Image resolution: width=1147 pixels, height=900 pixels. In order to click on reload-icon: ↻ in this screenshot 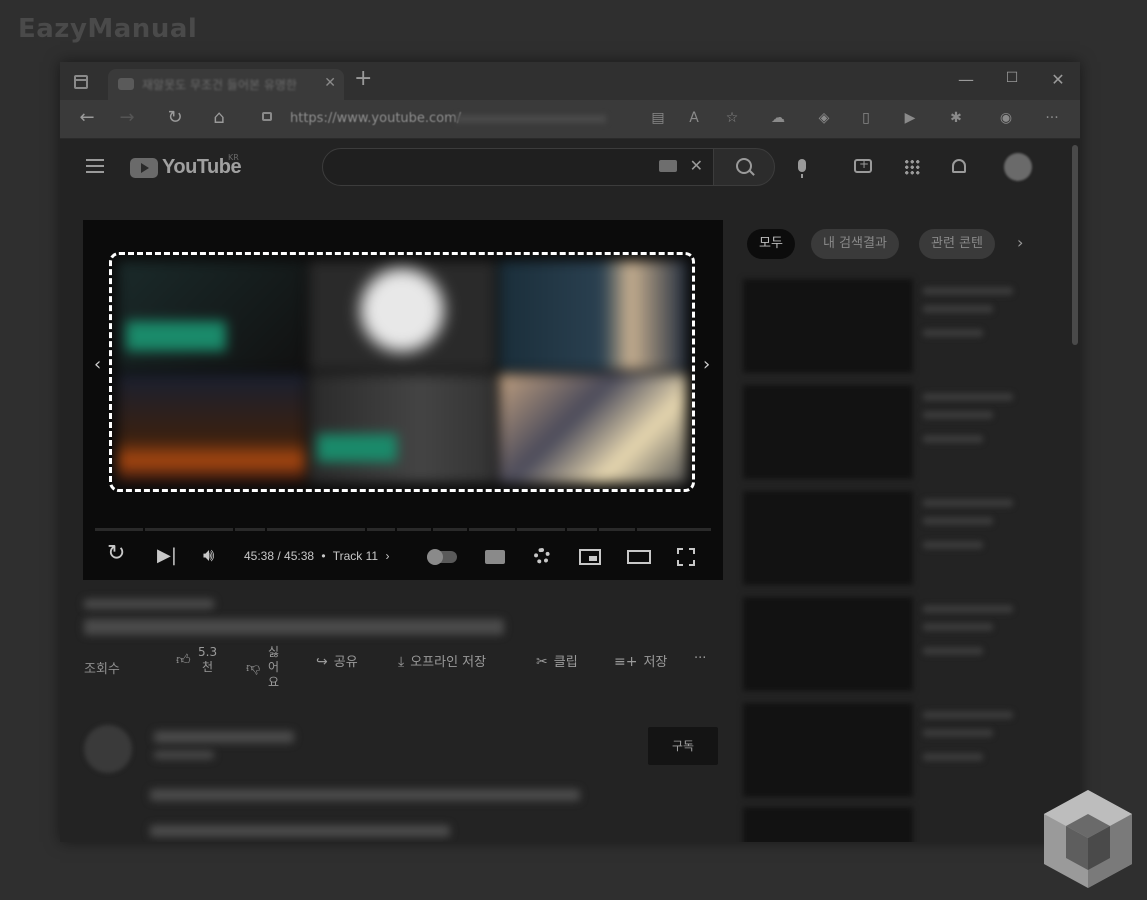, I will do `click(175, 118)`.